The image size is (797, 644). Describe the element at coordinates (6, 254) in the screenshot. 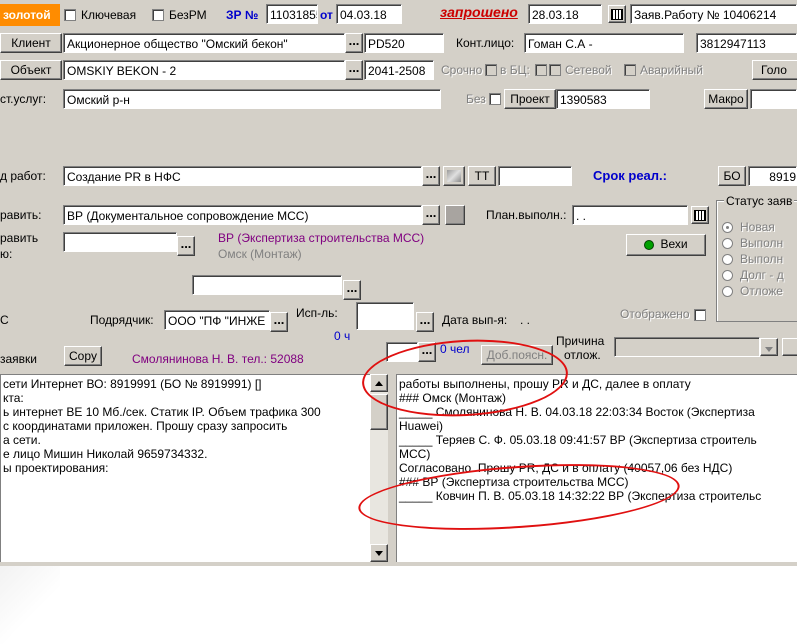

I see `send-to-label-2: ю:` at that location.